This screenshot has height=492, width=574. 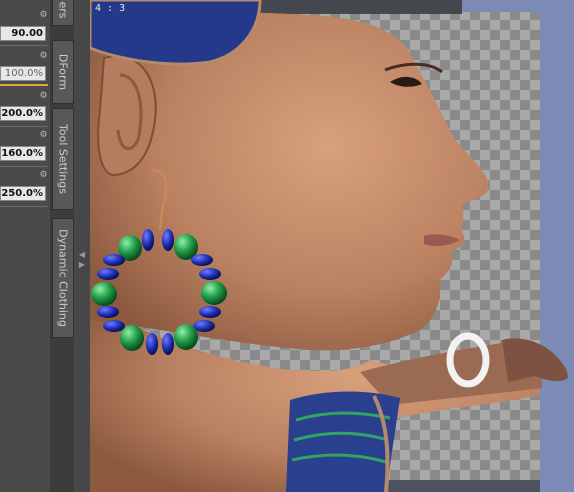 I want to click on tab-tool-settings: Tool Settings, so click(x=63, y=159).